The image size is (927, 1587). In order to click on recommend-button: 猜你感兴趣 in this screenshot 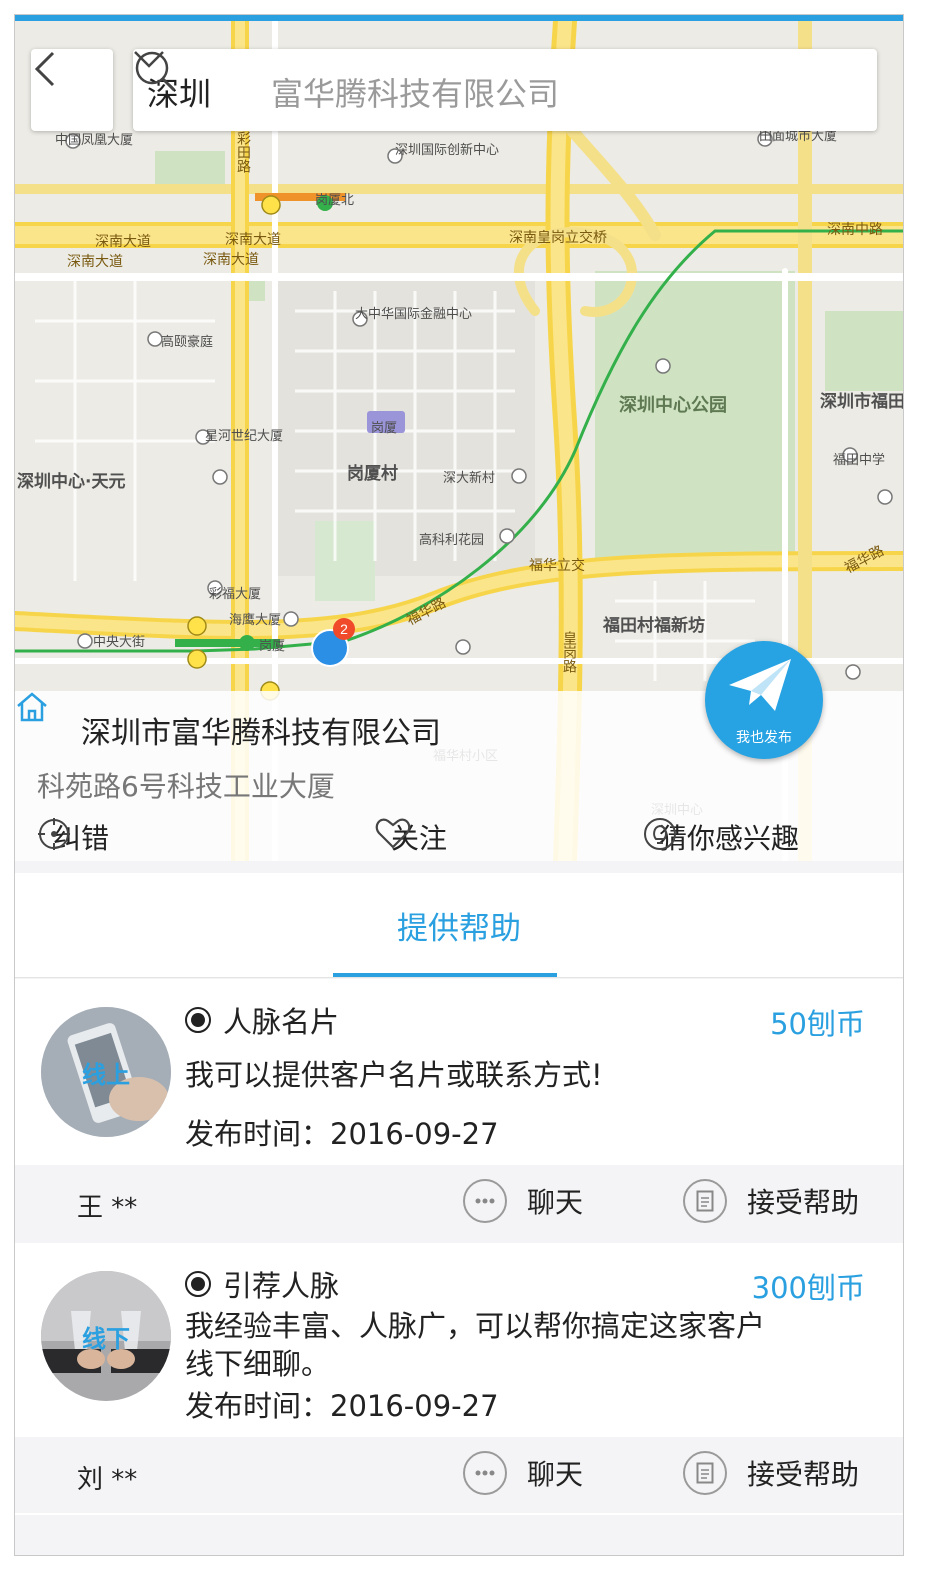, I will do `click(721, 837)`.